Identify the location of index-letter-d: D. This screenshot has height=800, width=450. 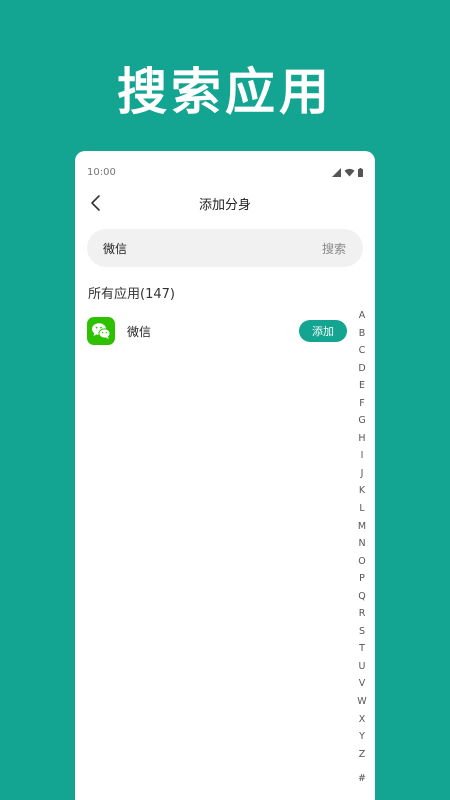
(361, 369).